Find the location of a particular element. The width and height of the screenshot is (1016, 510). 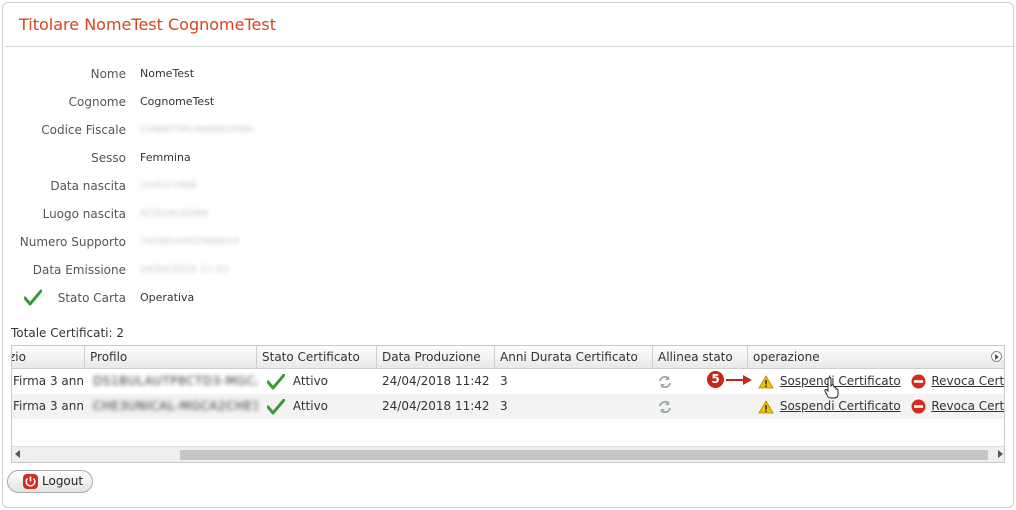

scroll-left-icon is located at coordinates (17, 454).